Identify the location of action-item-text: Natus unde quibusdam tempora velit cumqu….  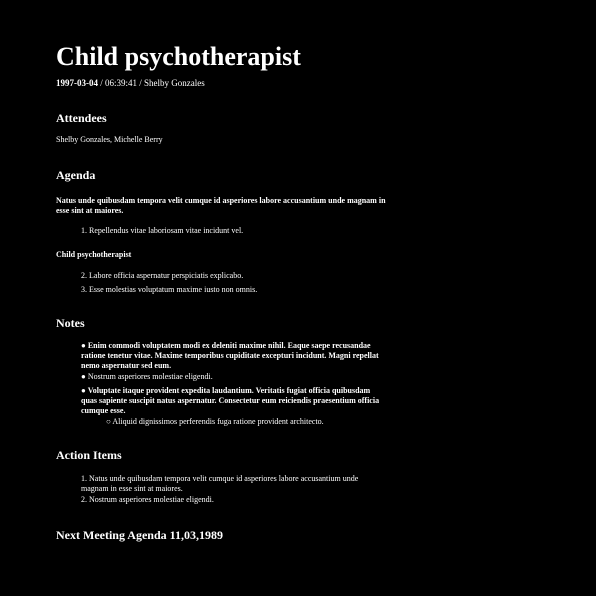
(220, 483).